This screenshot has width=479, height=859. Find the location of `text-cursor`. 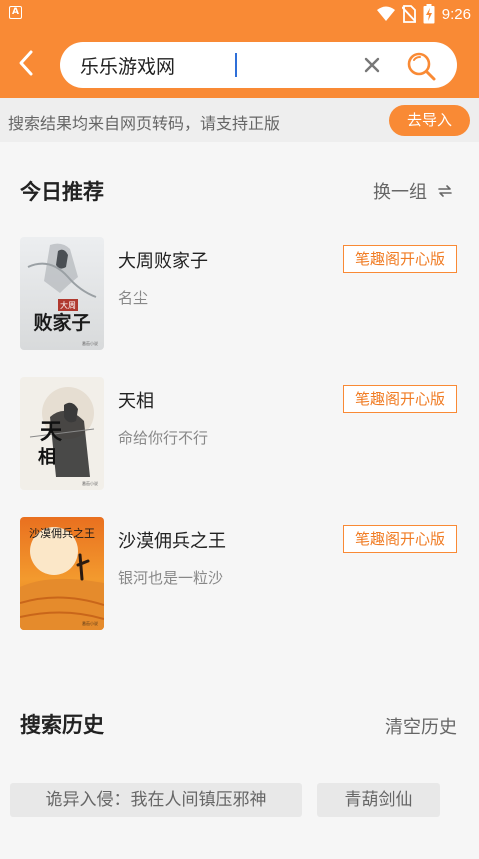

text-cursor is located at coordinates (236, 65).